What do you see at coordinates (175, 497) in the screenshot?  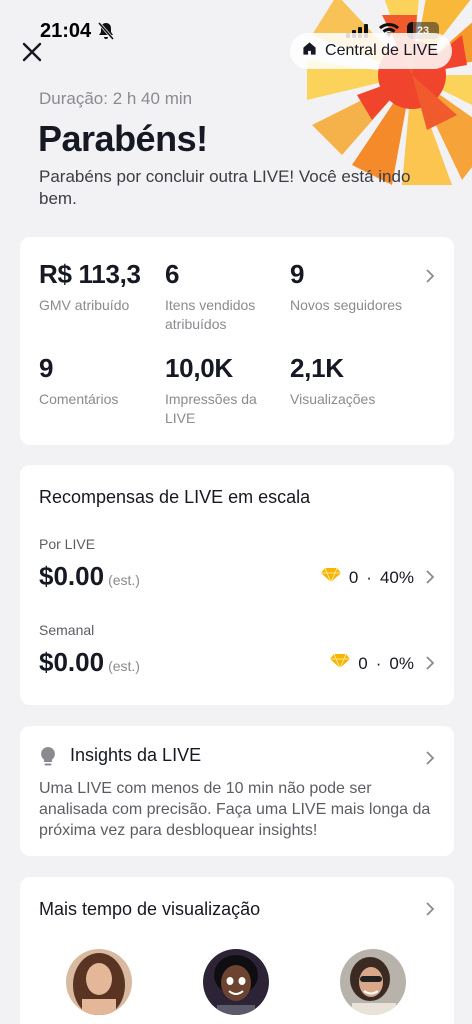 I see `rewards-title: Recompensas de LIVE em escala` at bounding box center [175, 497].